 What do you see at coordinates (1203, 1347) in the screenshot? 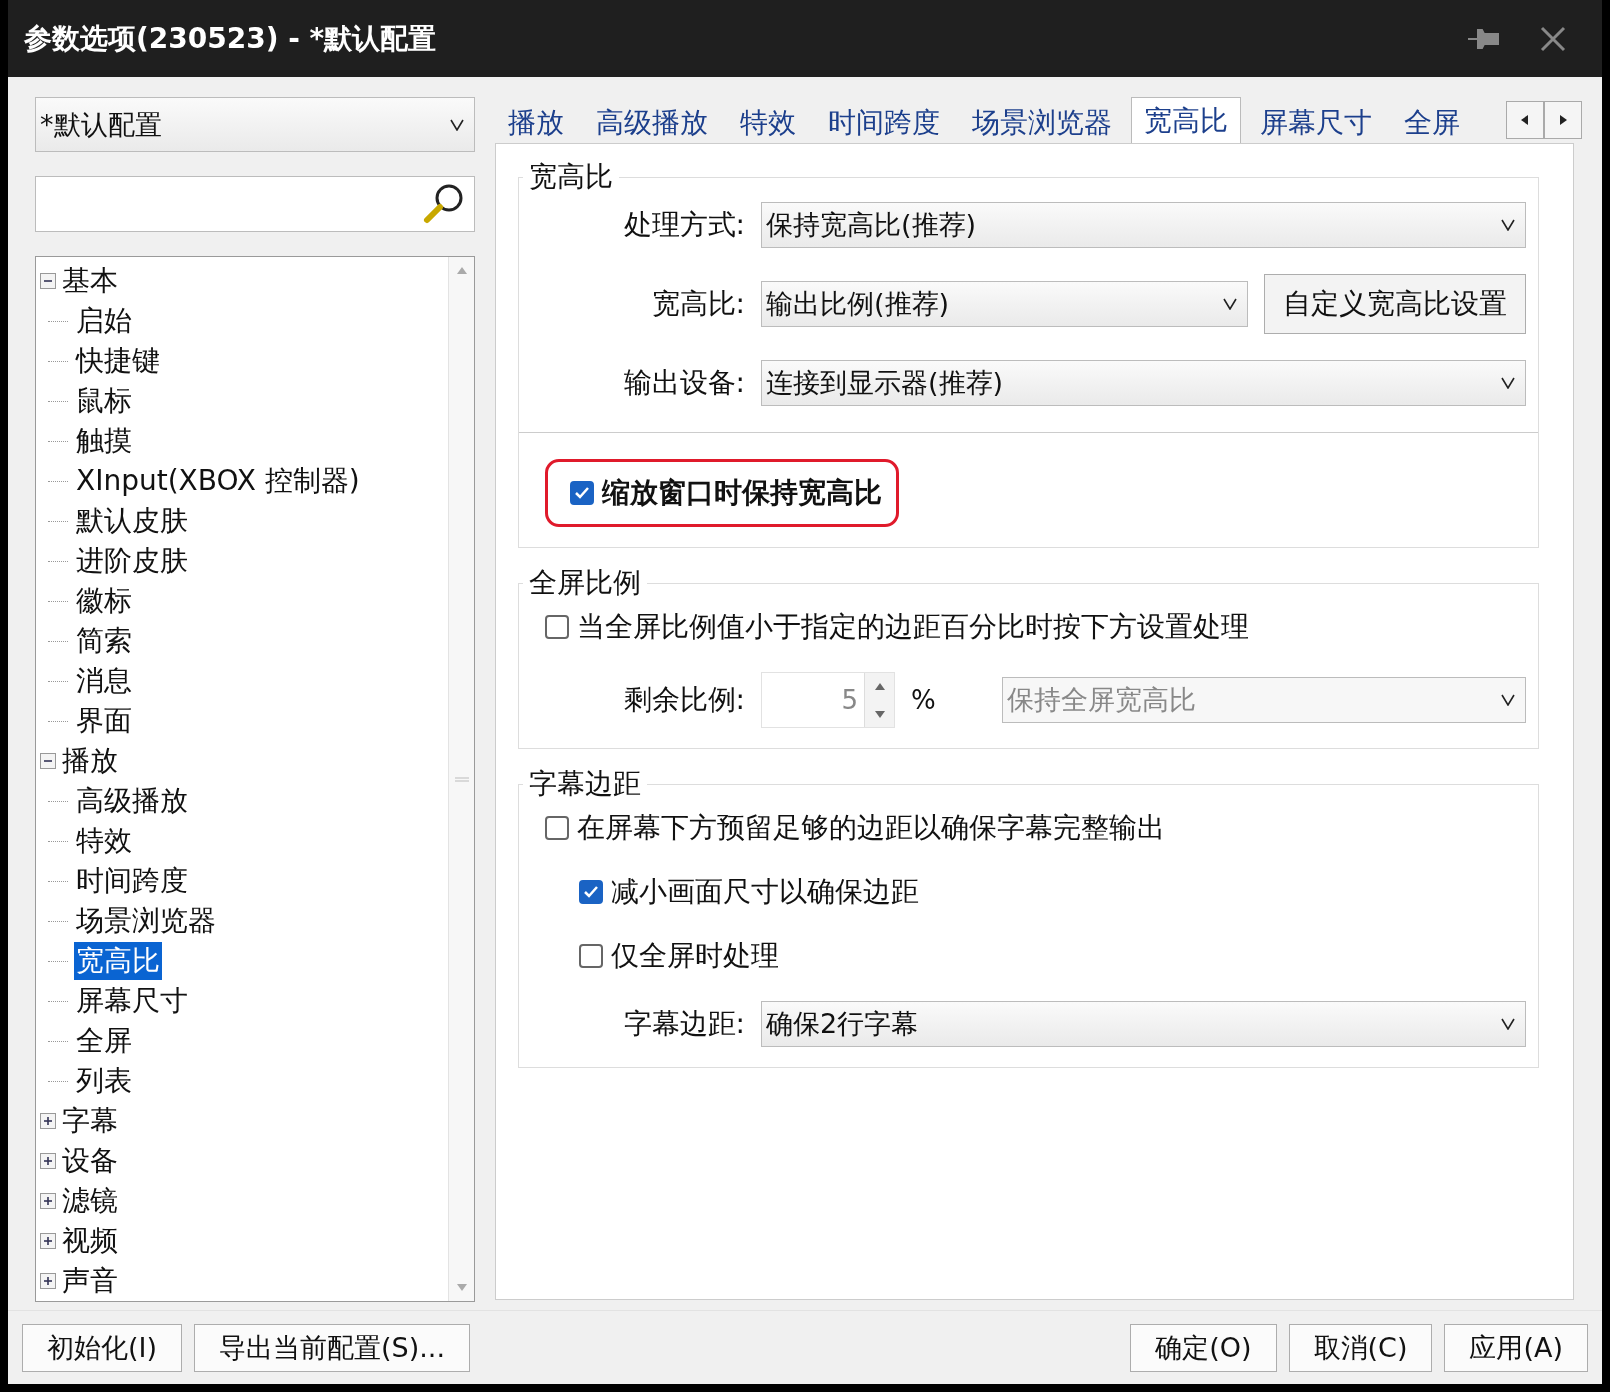
I see `footer-button: 确定(O)` at bounding box center [1203, 1347].